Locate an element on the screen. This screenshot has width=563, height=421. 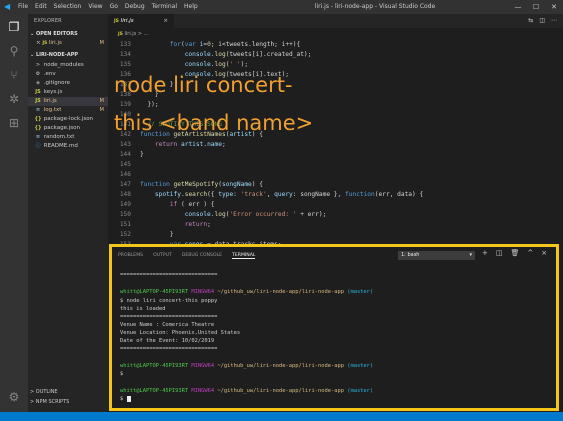
tab-output: OUTPUT is located at coordinates (162, 256).